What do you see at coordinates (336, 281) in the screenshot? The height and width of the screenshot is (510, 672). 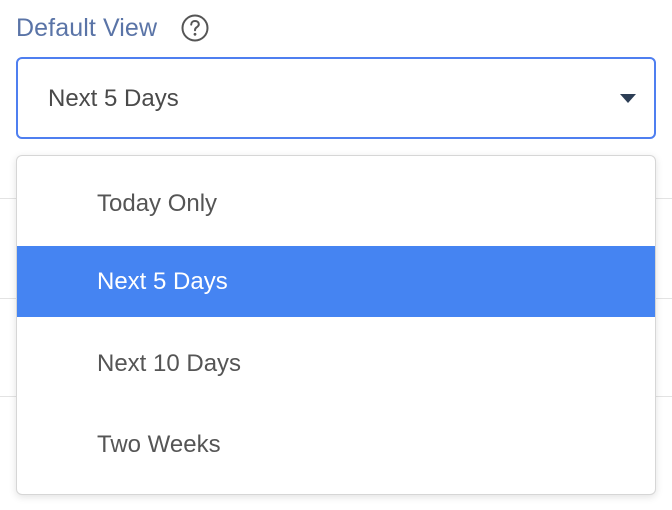 I see `option-next-5-days: Next 5 Days` at bounding box center [336, 281].